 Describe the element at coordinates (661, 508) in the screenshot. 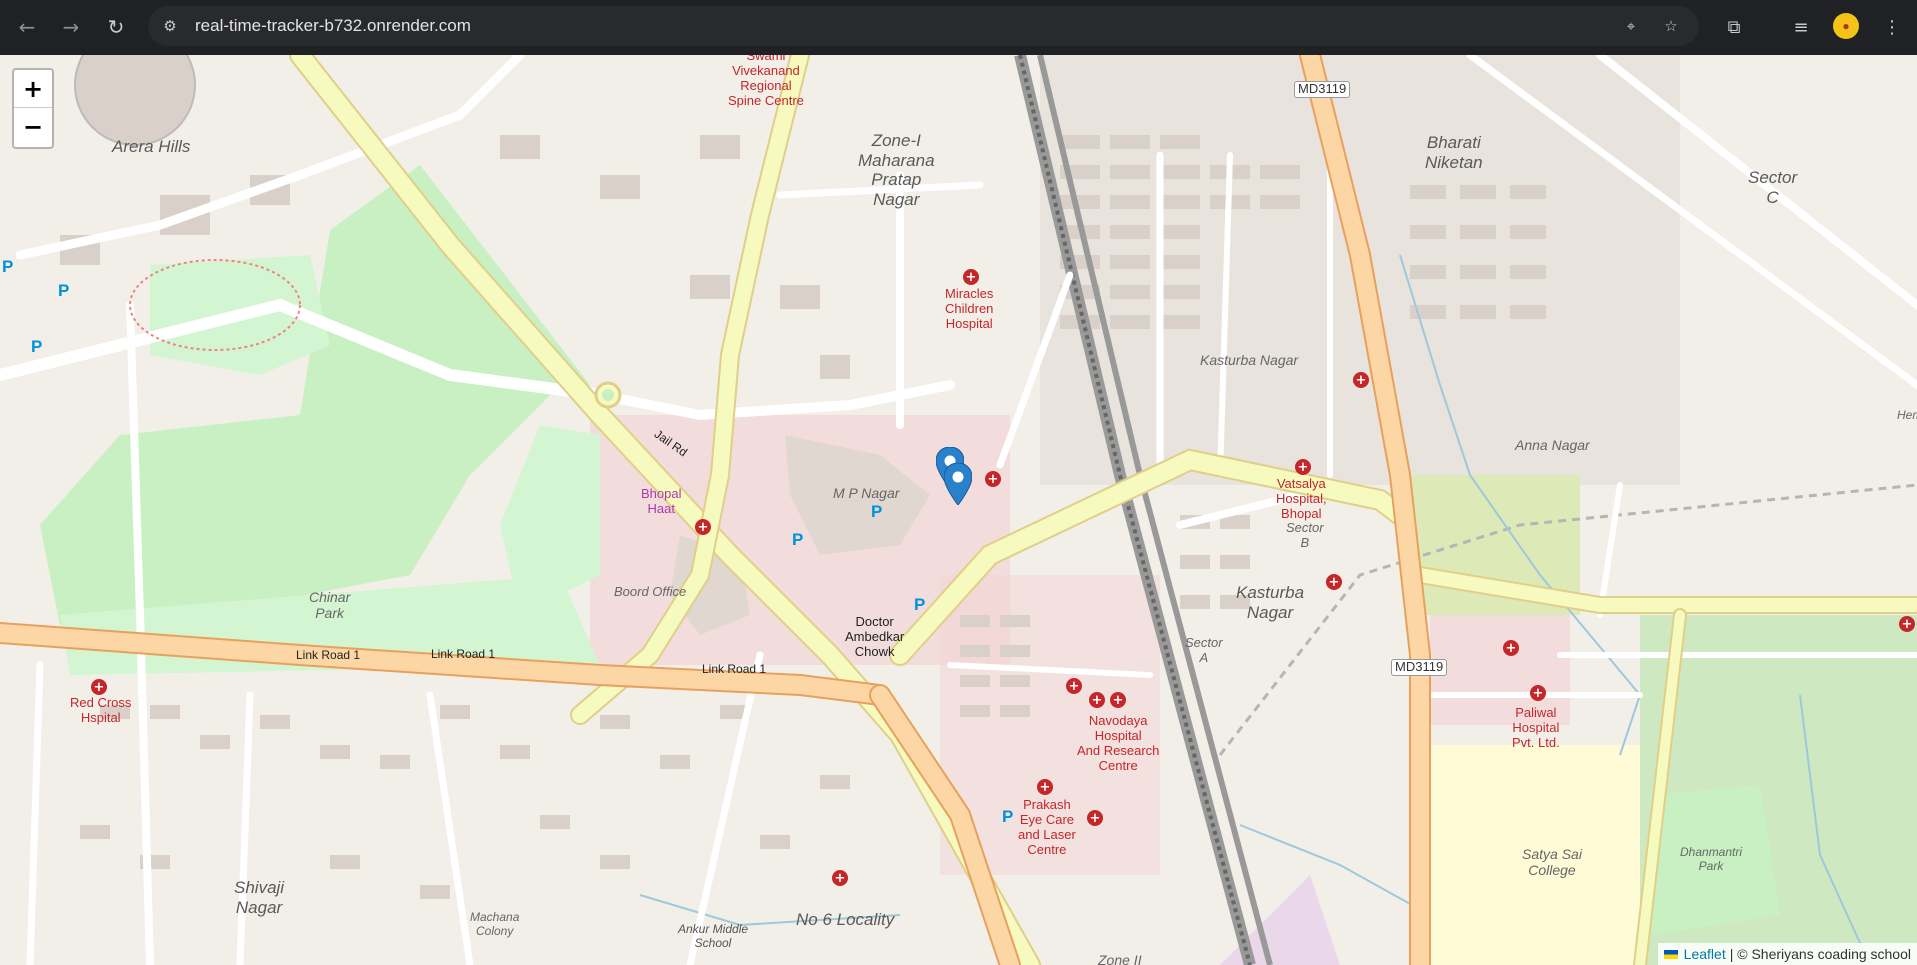

I see `label-line: Haat` at that location.